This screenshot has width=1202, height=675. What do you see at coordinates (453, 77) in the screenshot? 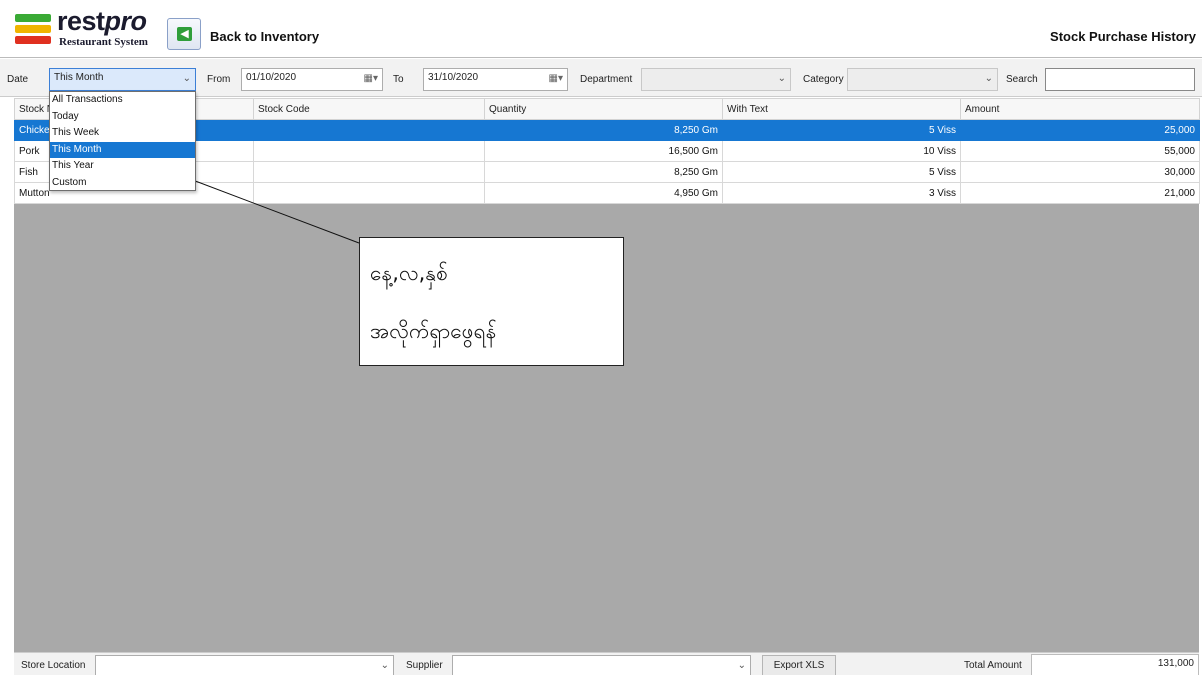
I see `to-date-value: 31/10/2020` at bounding box center [453, 77].